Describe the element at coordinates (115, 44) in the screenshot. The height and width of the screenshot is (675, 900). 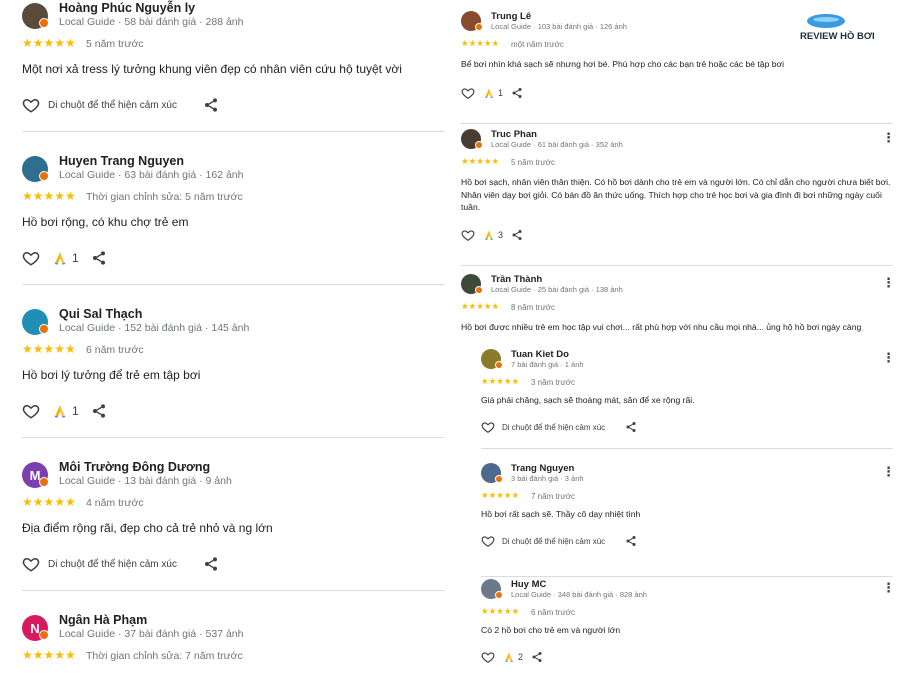
I see `review-date: 5 năm trước` at that location.